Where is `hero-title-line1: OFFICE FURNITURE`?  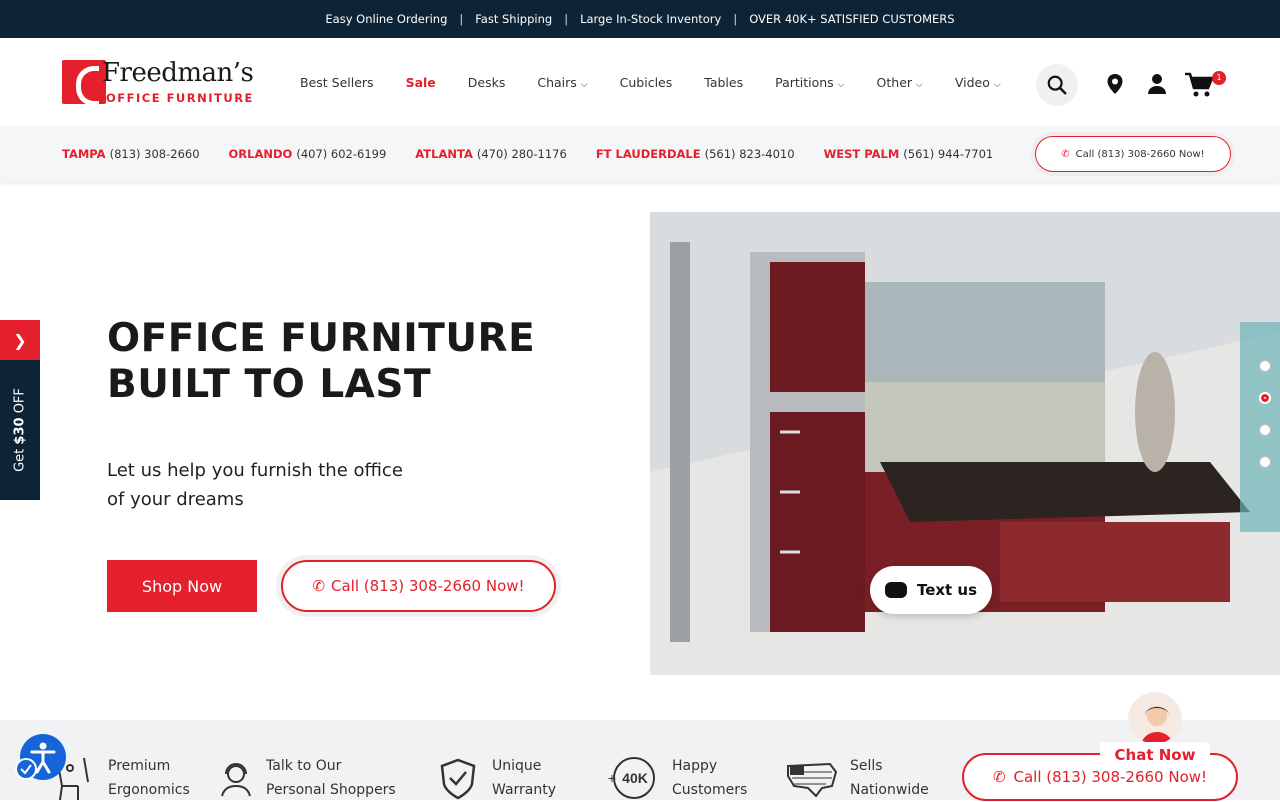 hero-title-line1: OFFICE FURNITURE is located at coordinates (321, 338).